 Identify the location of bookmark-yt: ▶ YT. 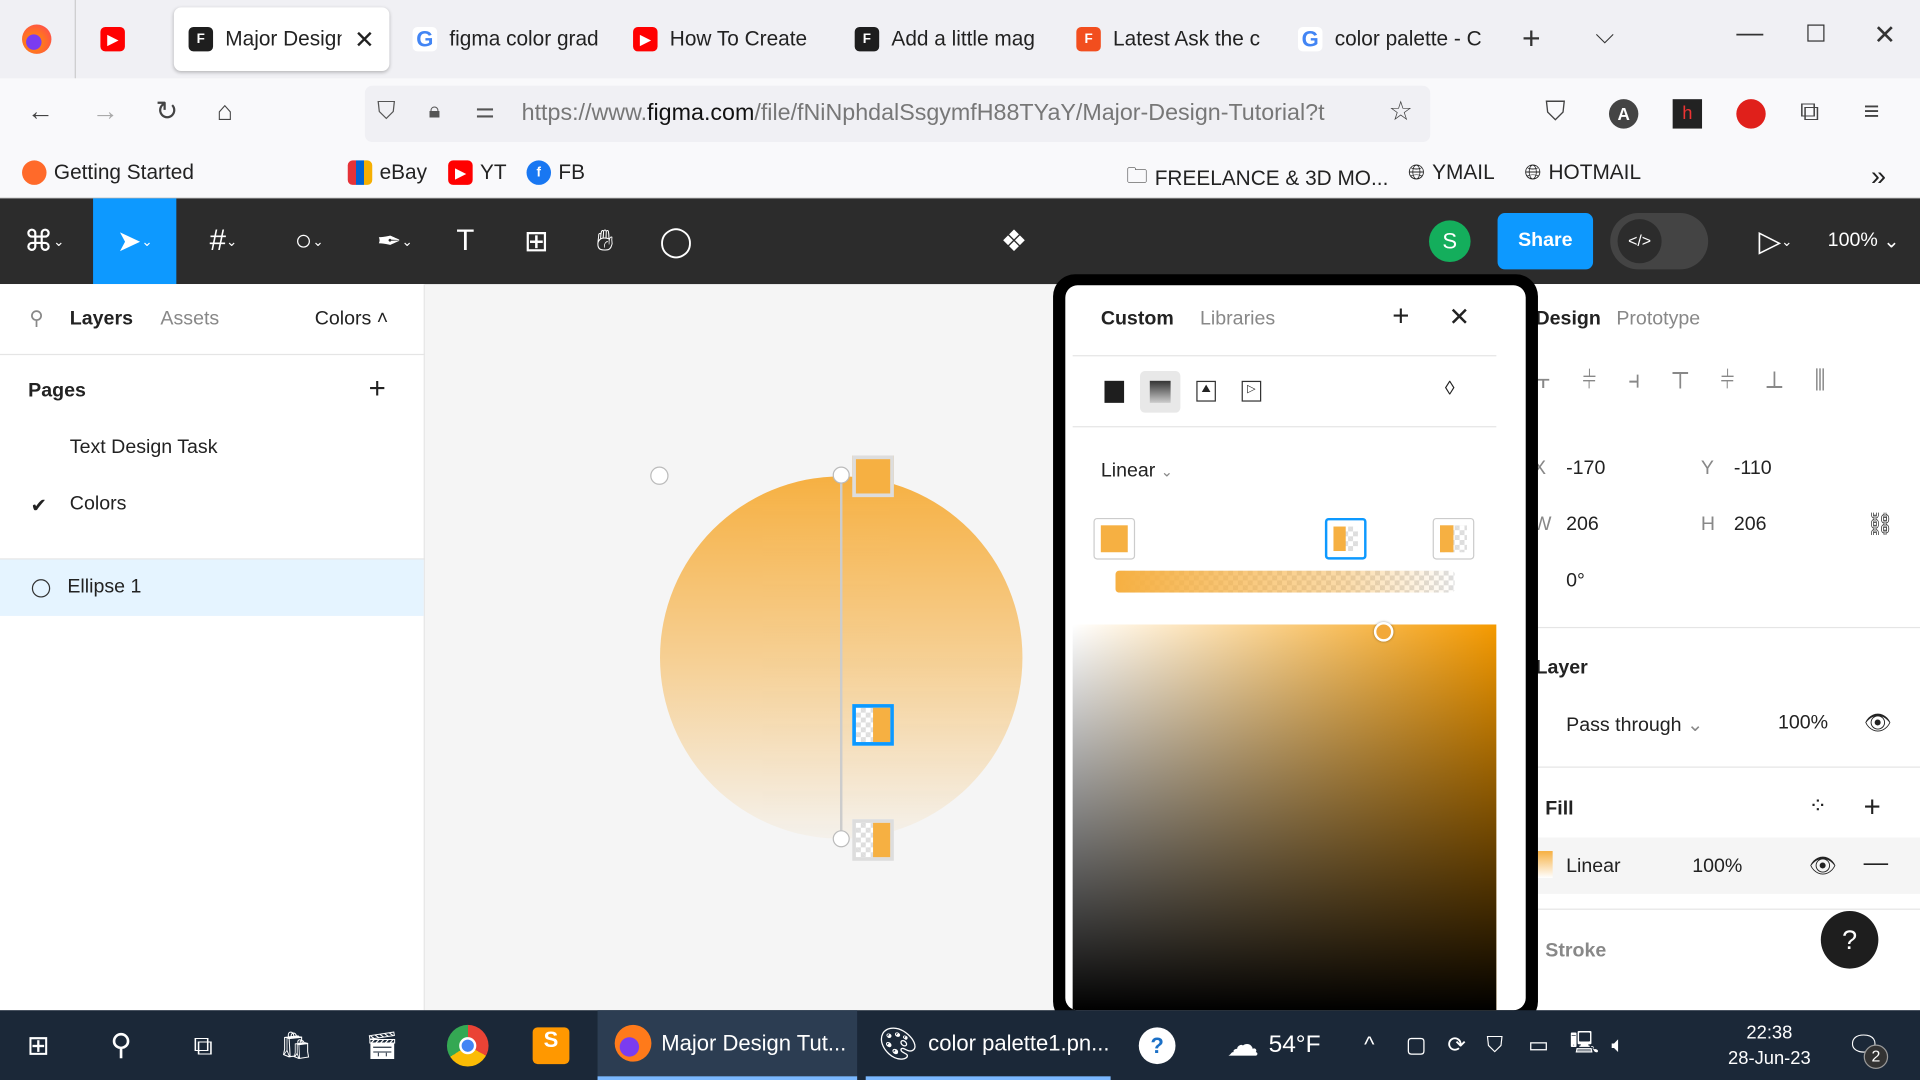
(477, 172).